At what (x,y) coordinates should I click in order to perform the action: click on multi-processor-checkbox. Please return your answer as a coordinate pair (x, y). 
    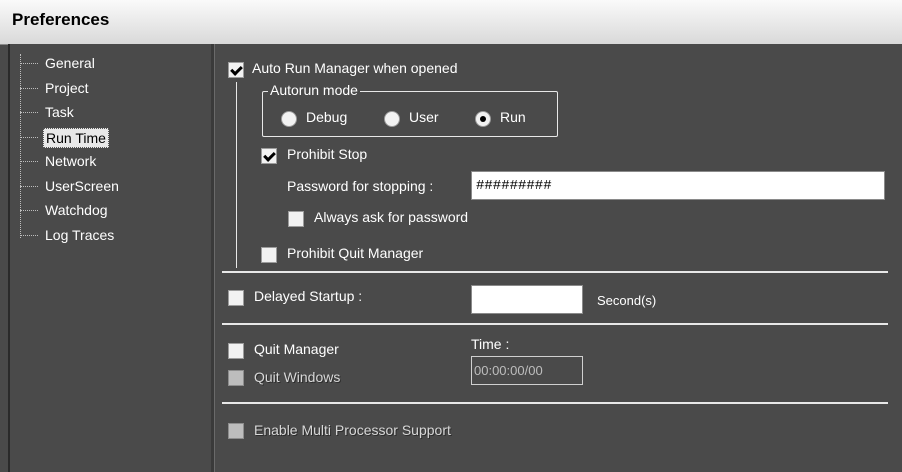
    Looking at the image, I should click on (236, 431).